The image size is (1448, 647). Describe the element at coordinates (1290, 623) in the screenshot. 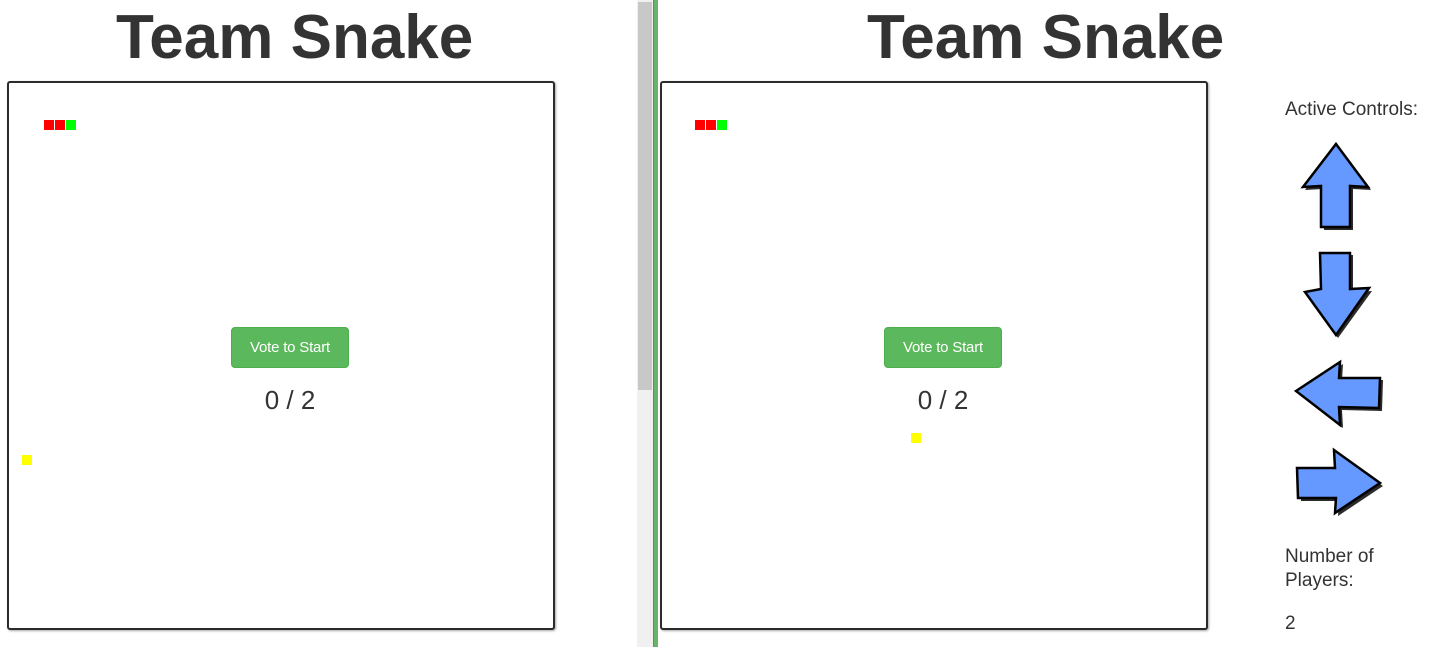

I see `players-count: 2` at that location.